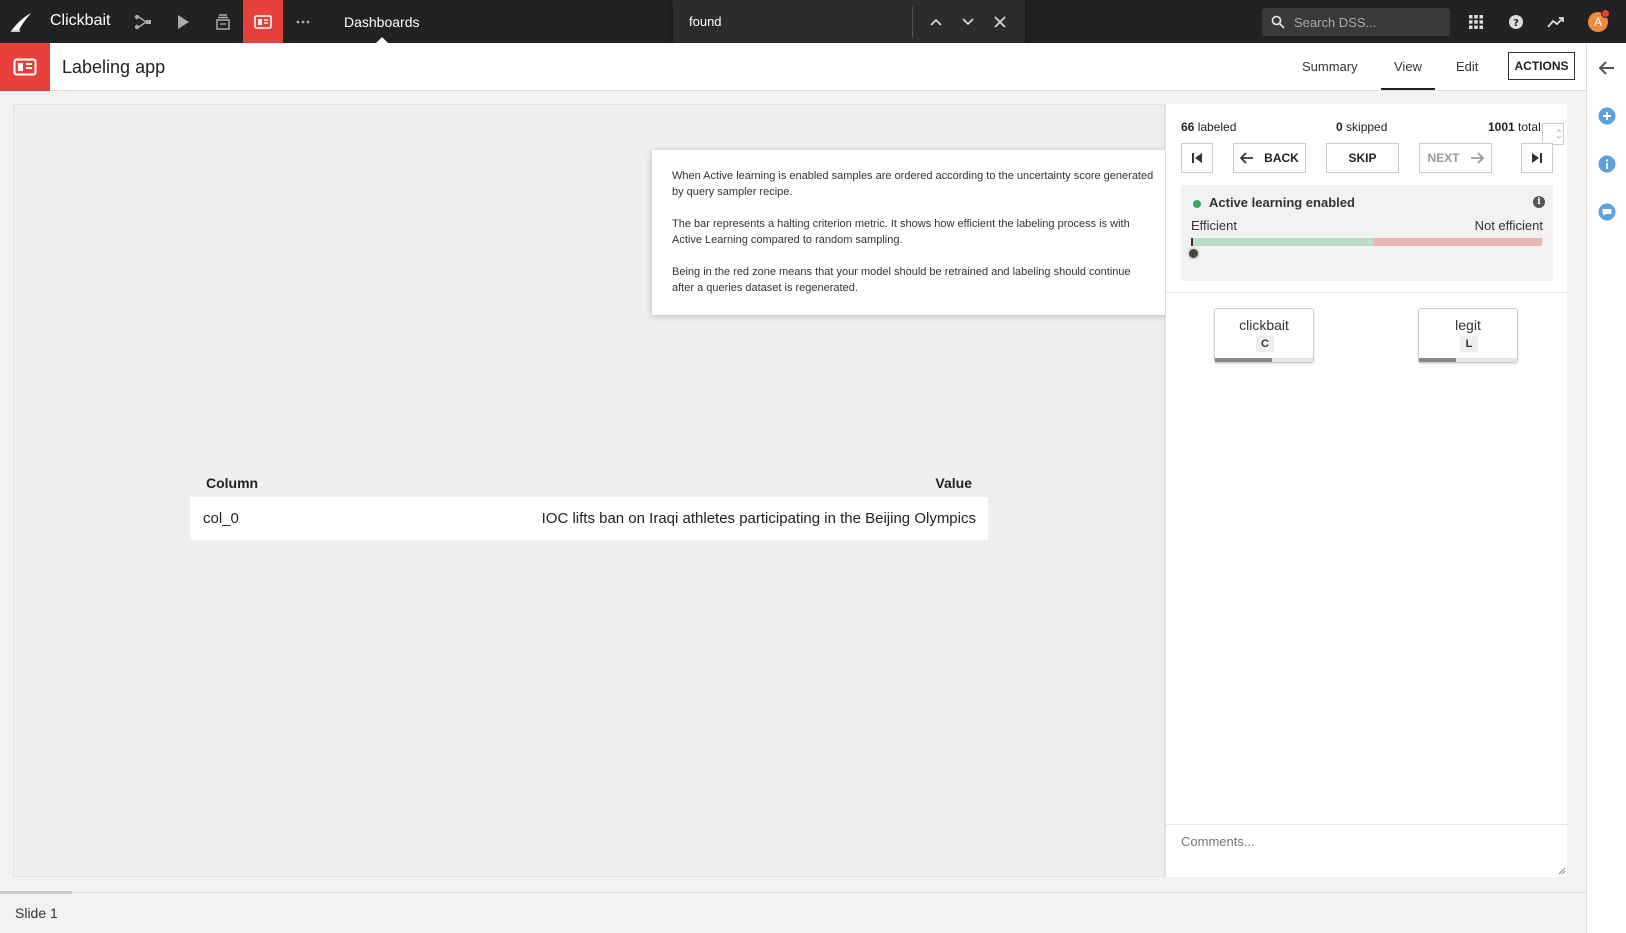 Image resolution: width=1626 pixels, height=933 pixels. I want to click on label-button-clickbait: clickbait C, so click(1264, 335).